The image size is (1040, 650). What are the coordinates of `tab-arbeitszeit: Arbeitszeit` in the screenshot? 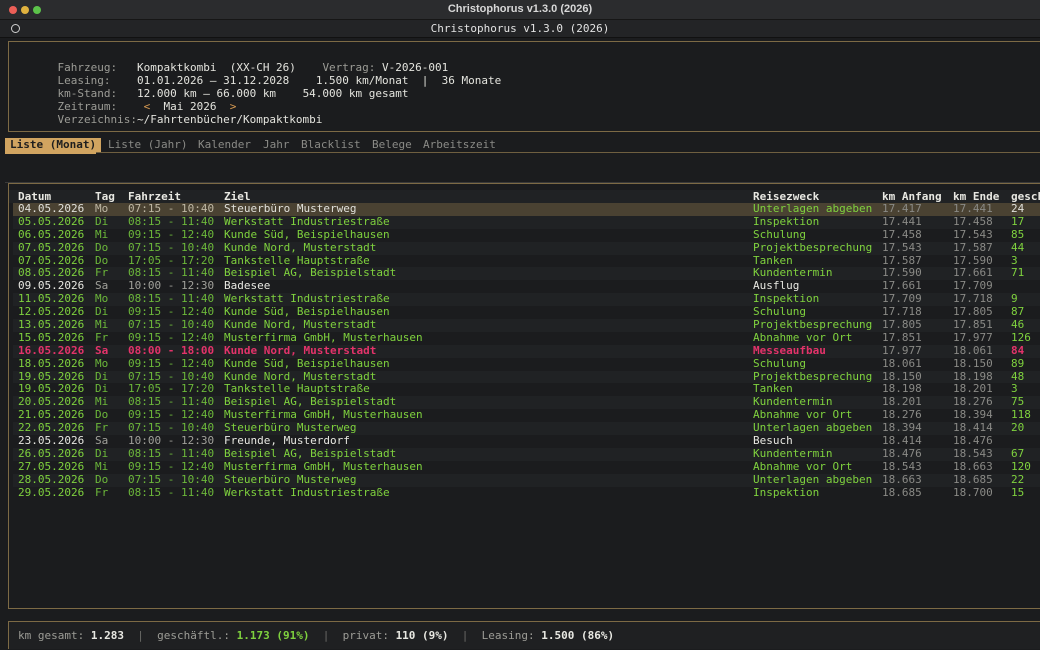 It's located at (459, 145).